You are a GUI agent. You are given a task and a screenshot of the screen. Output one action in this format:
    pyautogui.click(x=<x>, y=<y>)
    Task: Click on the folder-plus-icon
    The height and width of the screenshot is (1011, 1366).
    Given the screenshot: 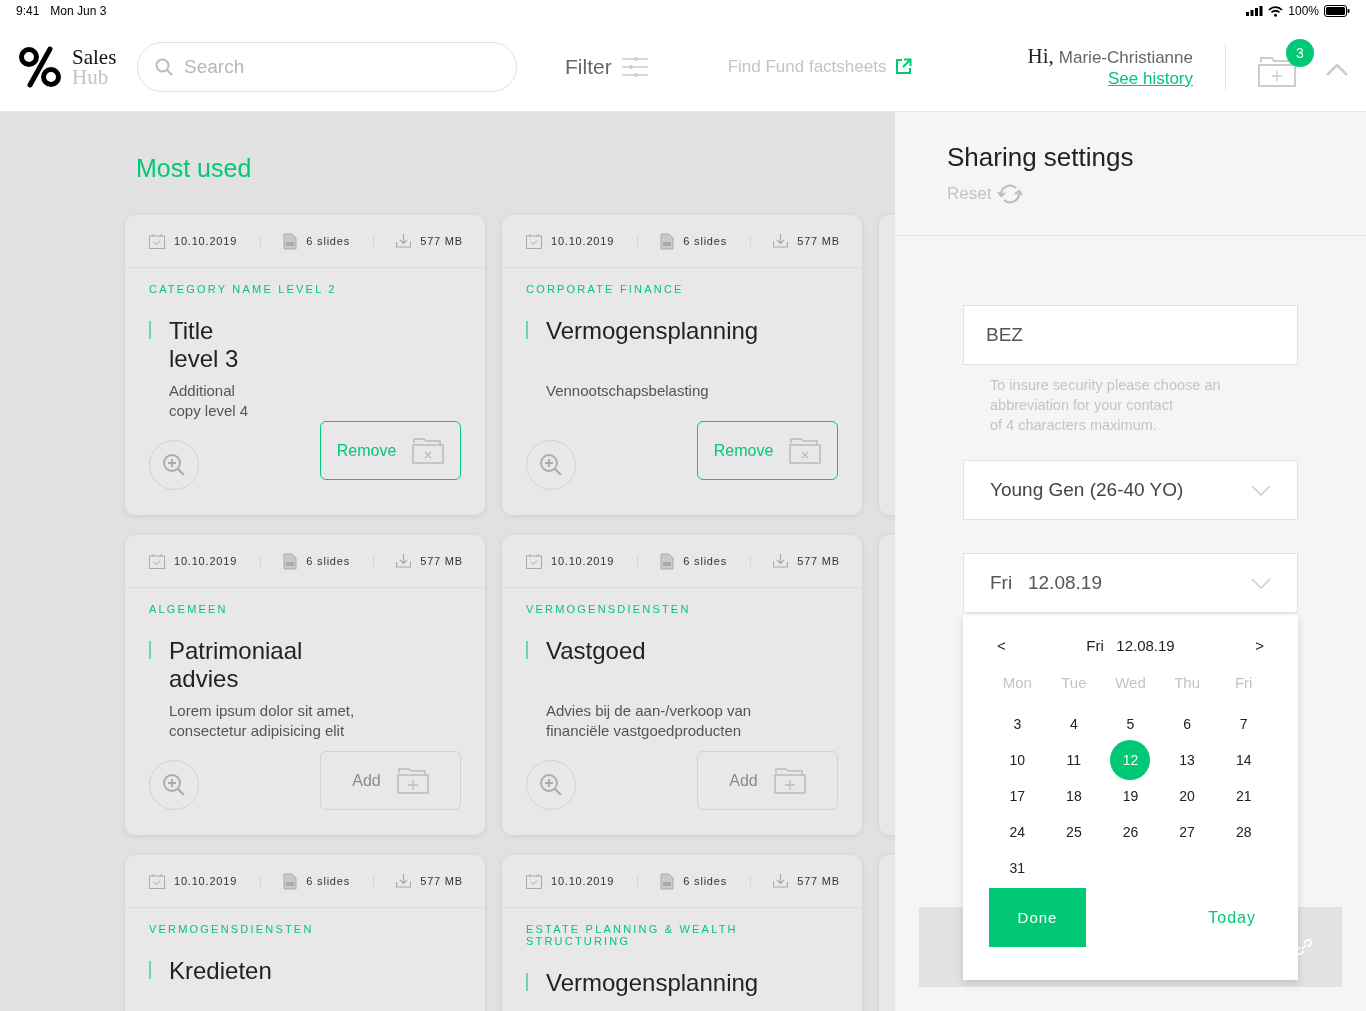 What is the action you would take?
    pyautogui.click(x=1277, y=70)
    